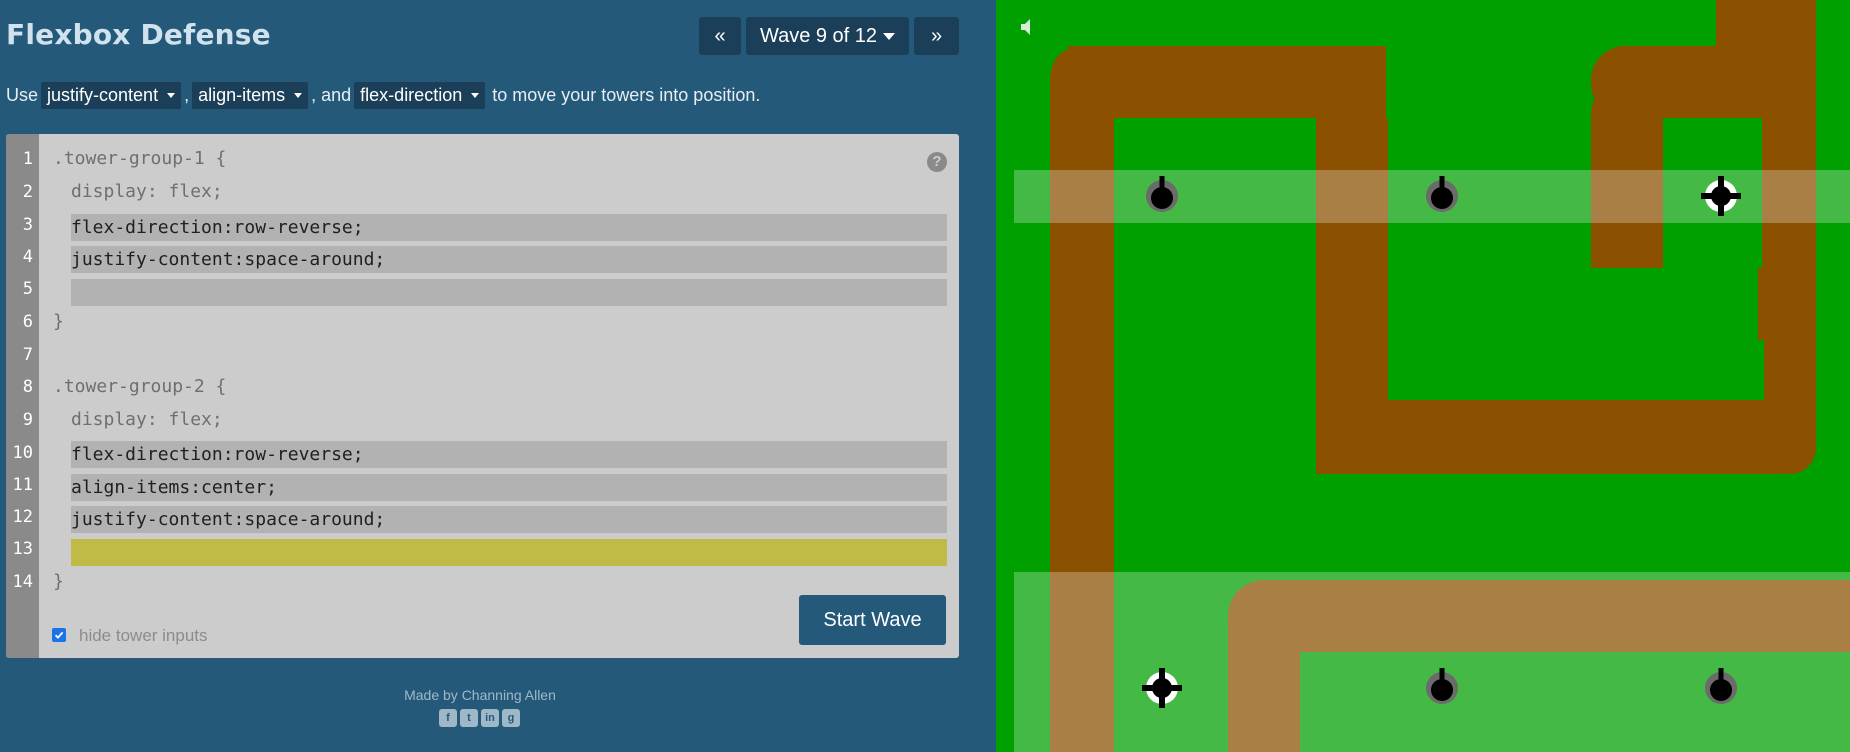 The height and width of the screenshot is (752, 1850). Describe the element at coordinates (27, 159) in the screenshot. I see `line-number: 1` at that location.